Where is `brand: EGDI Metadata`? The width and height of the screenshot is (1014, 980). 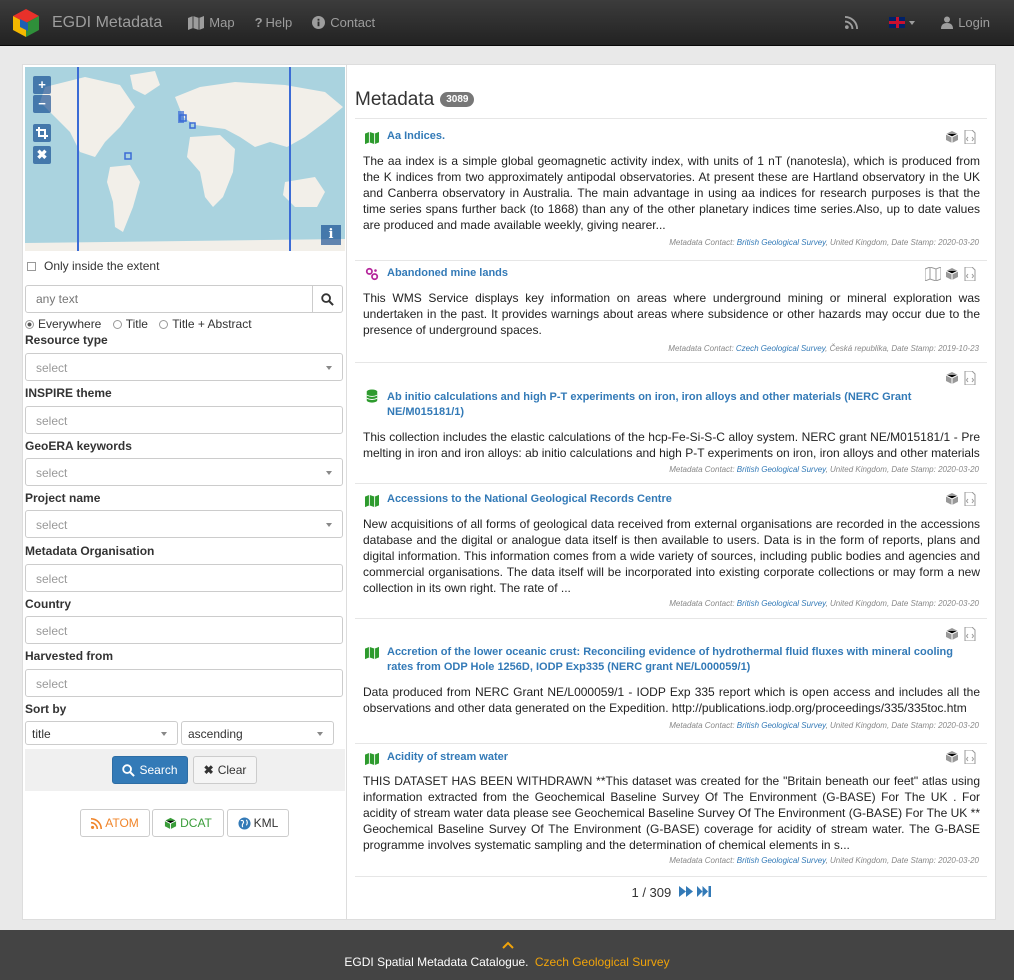
brand: EGDI Metadata is located at coordinates (86, 23).